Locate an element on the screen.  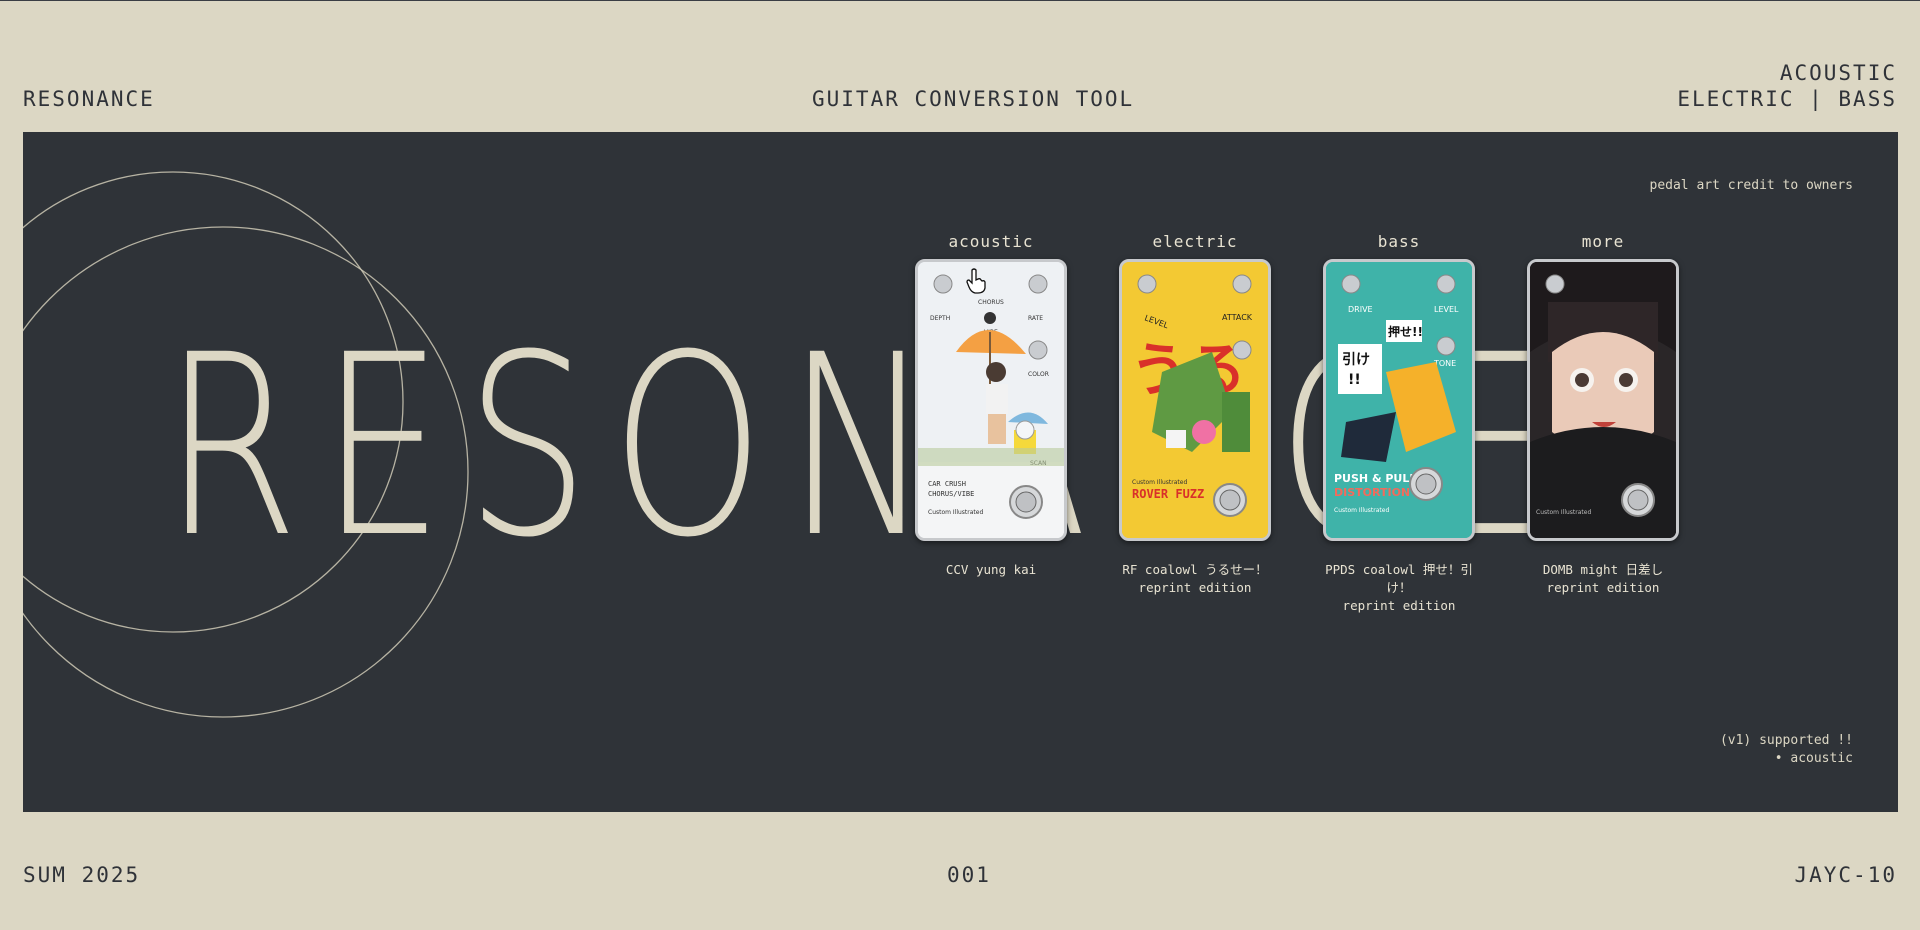
pedal-name-line1: DOMB might 日差し is located at coordinates (1603, 569).